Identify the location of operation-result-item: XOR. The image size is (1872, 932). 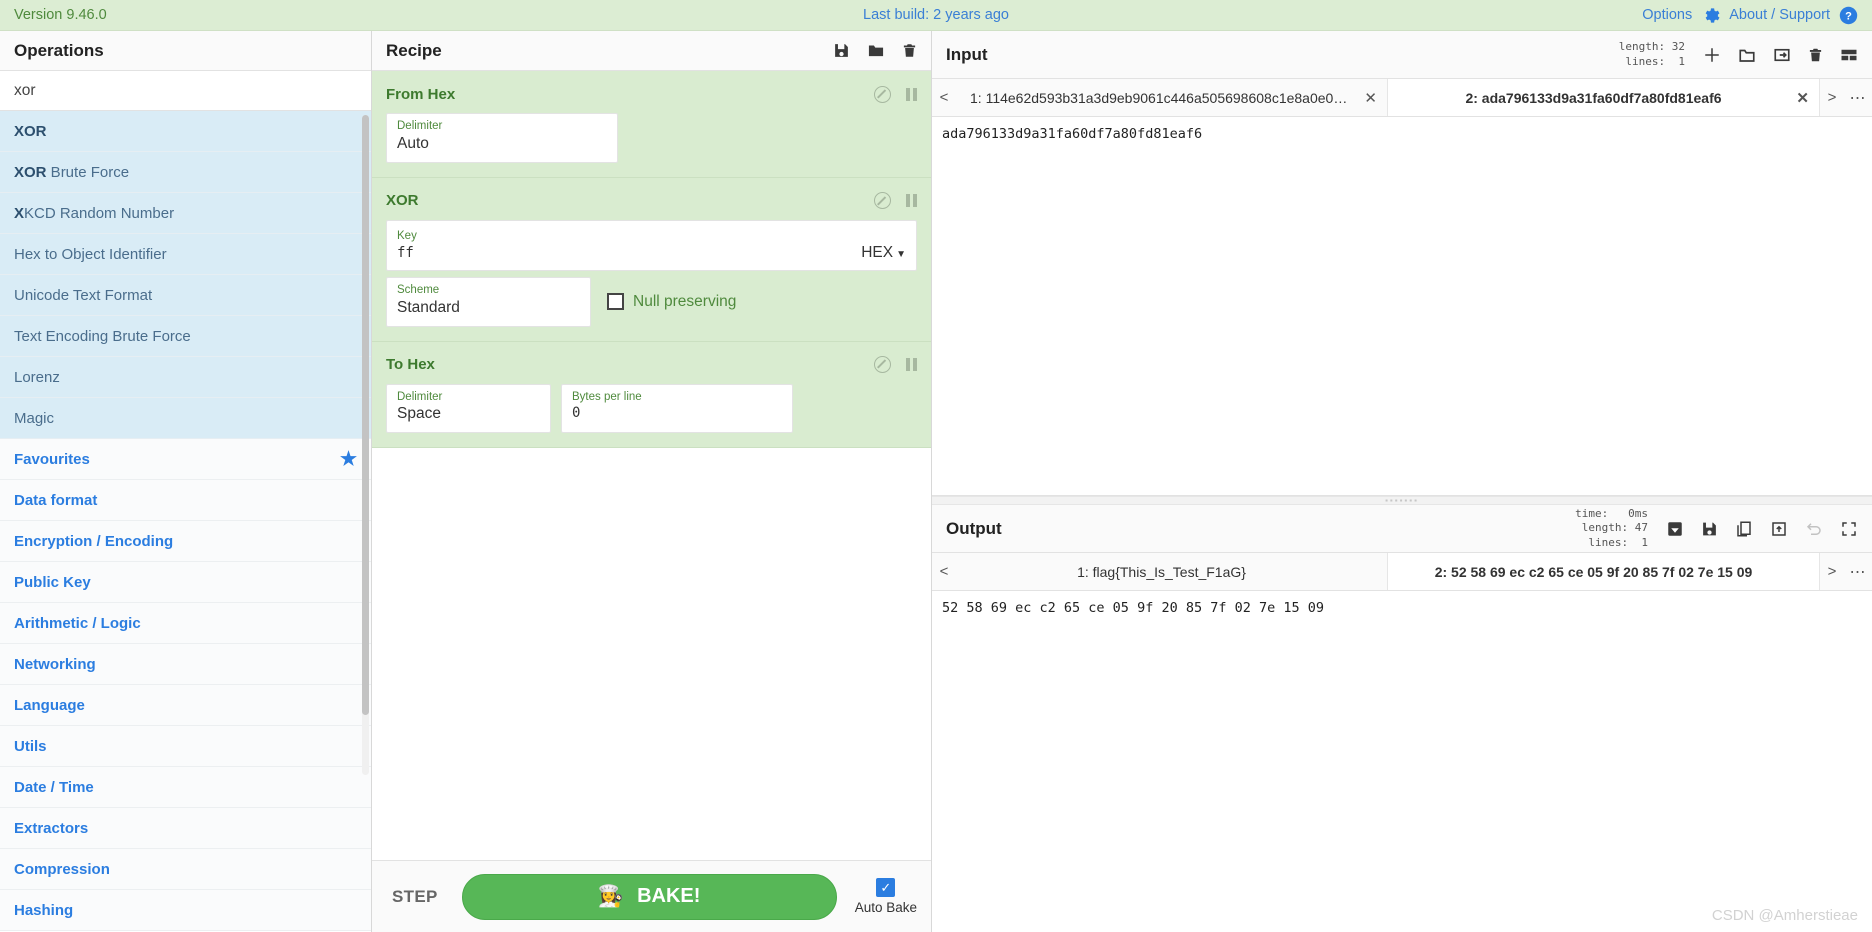
(185, 131).